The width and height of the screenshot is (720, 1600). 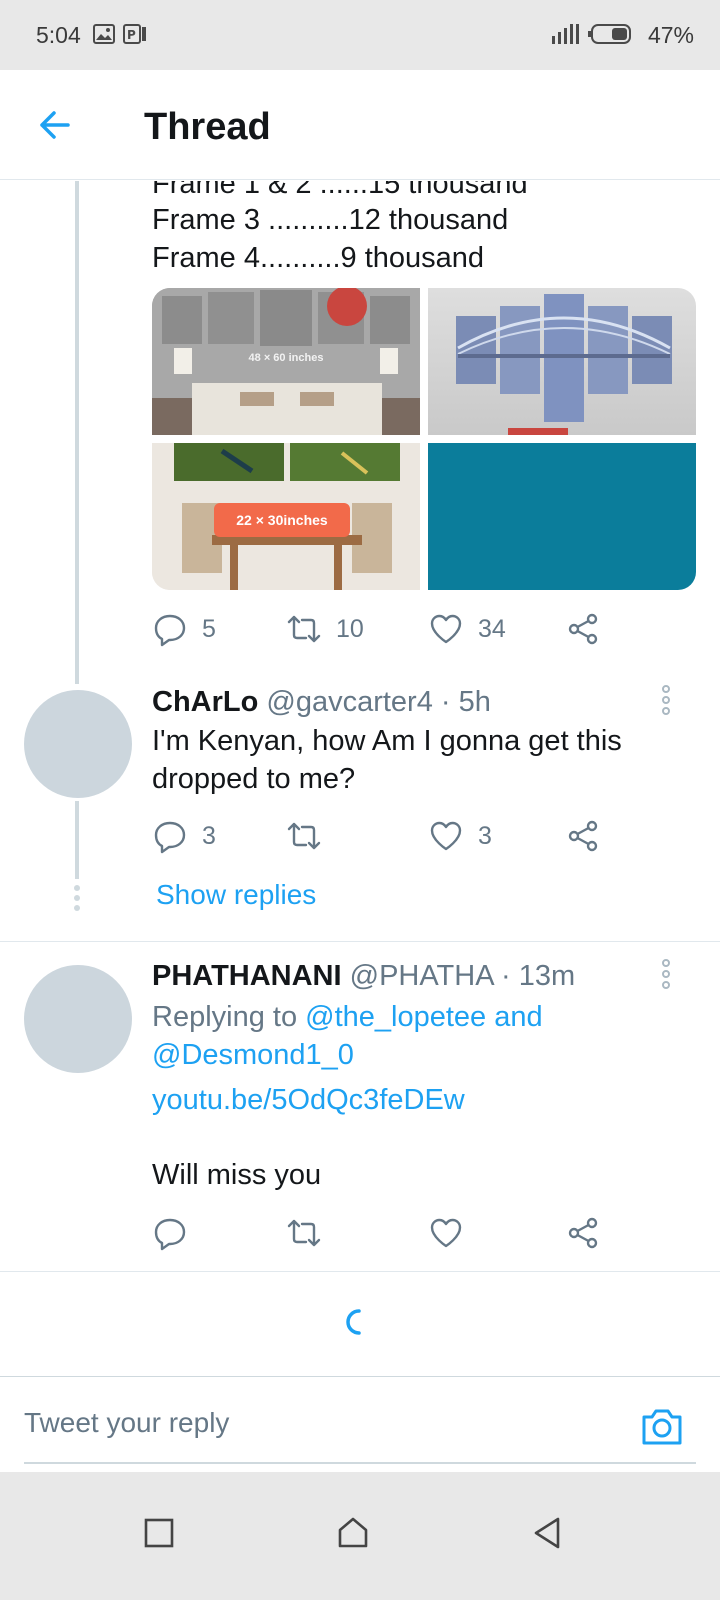 What do you see at coordinates (467, 629) in the screenshot?
I see `like-button: 34` at bounding box center [467, 629].